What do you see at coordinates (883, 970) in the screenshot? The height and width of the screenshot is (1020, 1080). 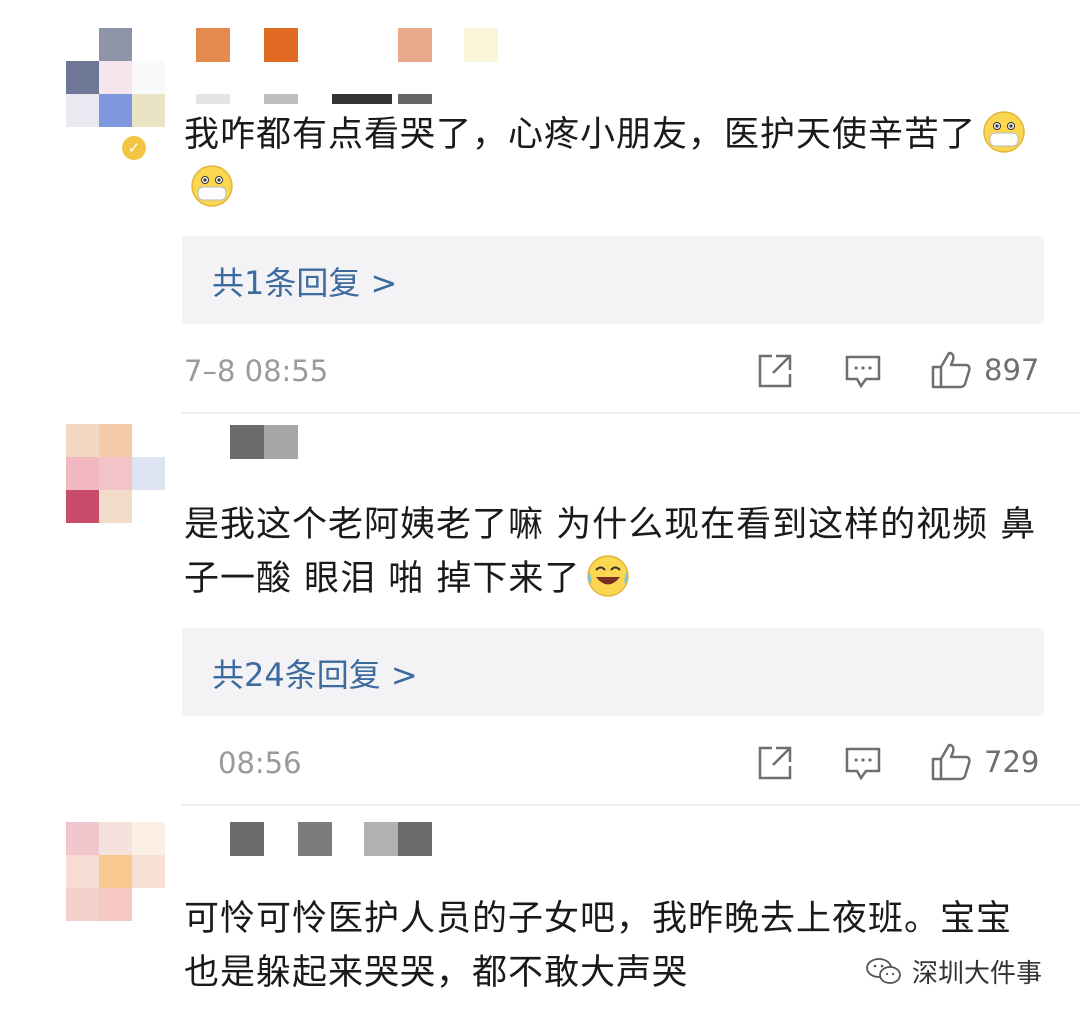 I see `wechat-icon` at bounding box center [883, 970].